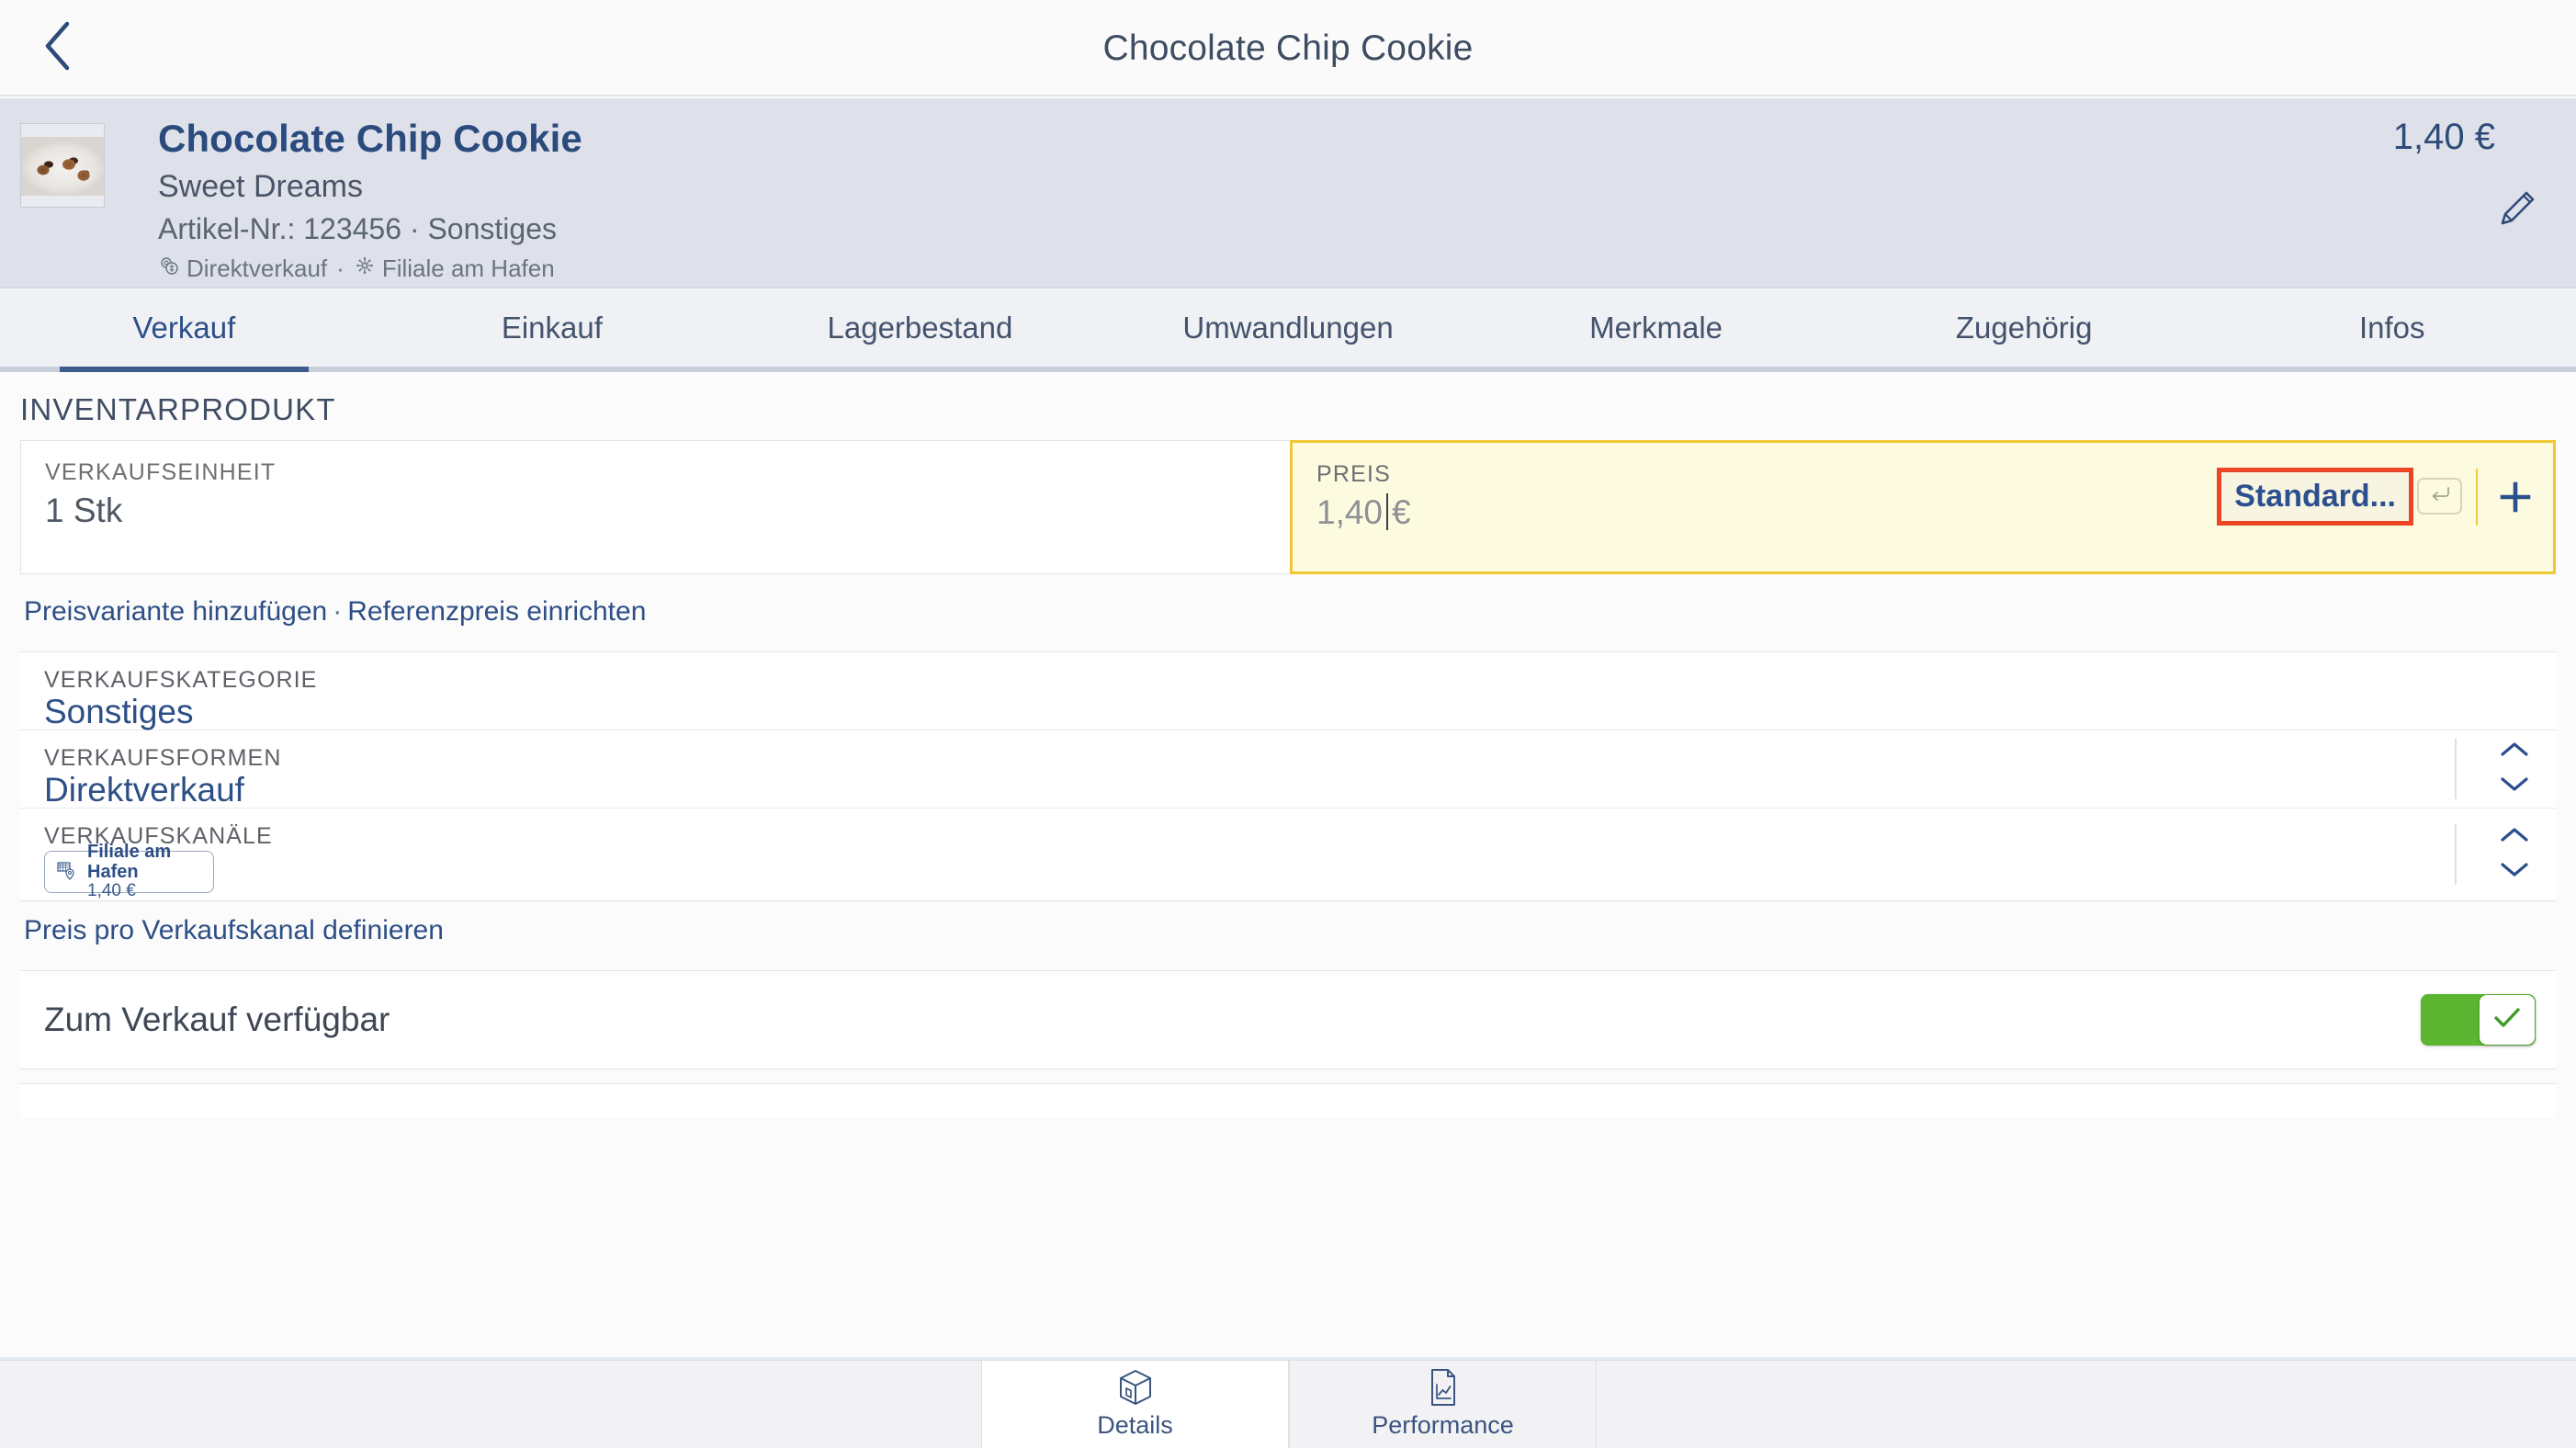 This screenshot has height=1448, width=2576. What do you see at coordinates (181, 680) in the screenshot?
I see `sales-category-label: VERKAUFSKATEGORIE` at bounding box center [181, 680].